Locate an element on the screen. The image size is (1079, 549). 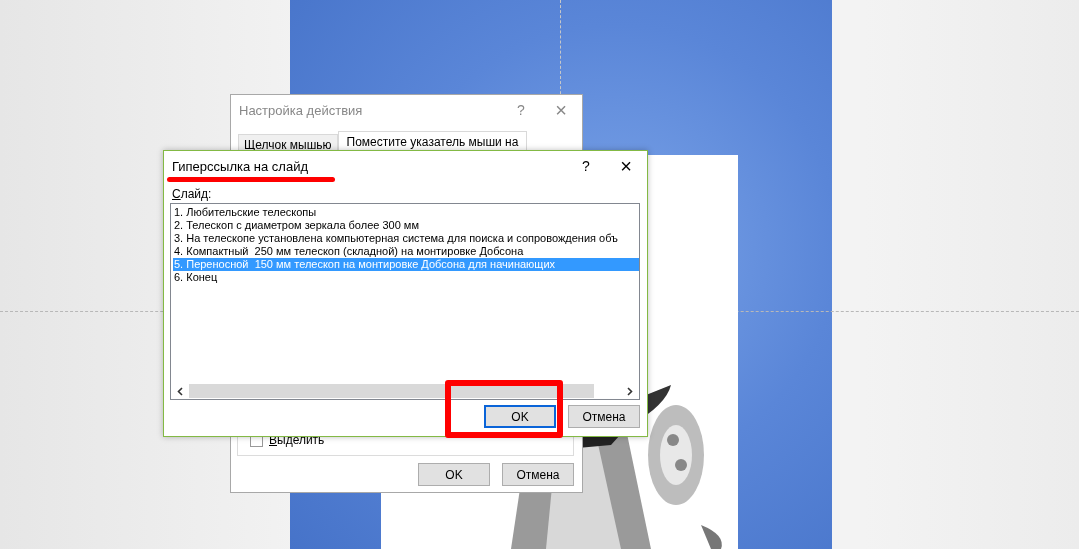
checkbox-label: Выделить is located at coordinates (297, 440).